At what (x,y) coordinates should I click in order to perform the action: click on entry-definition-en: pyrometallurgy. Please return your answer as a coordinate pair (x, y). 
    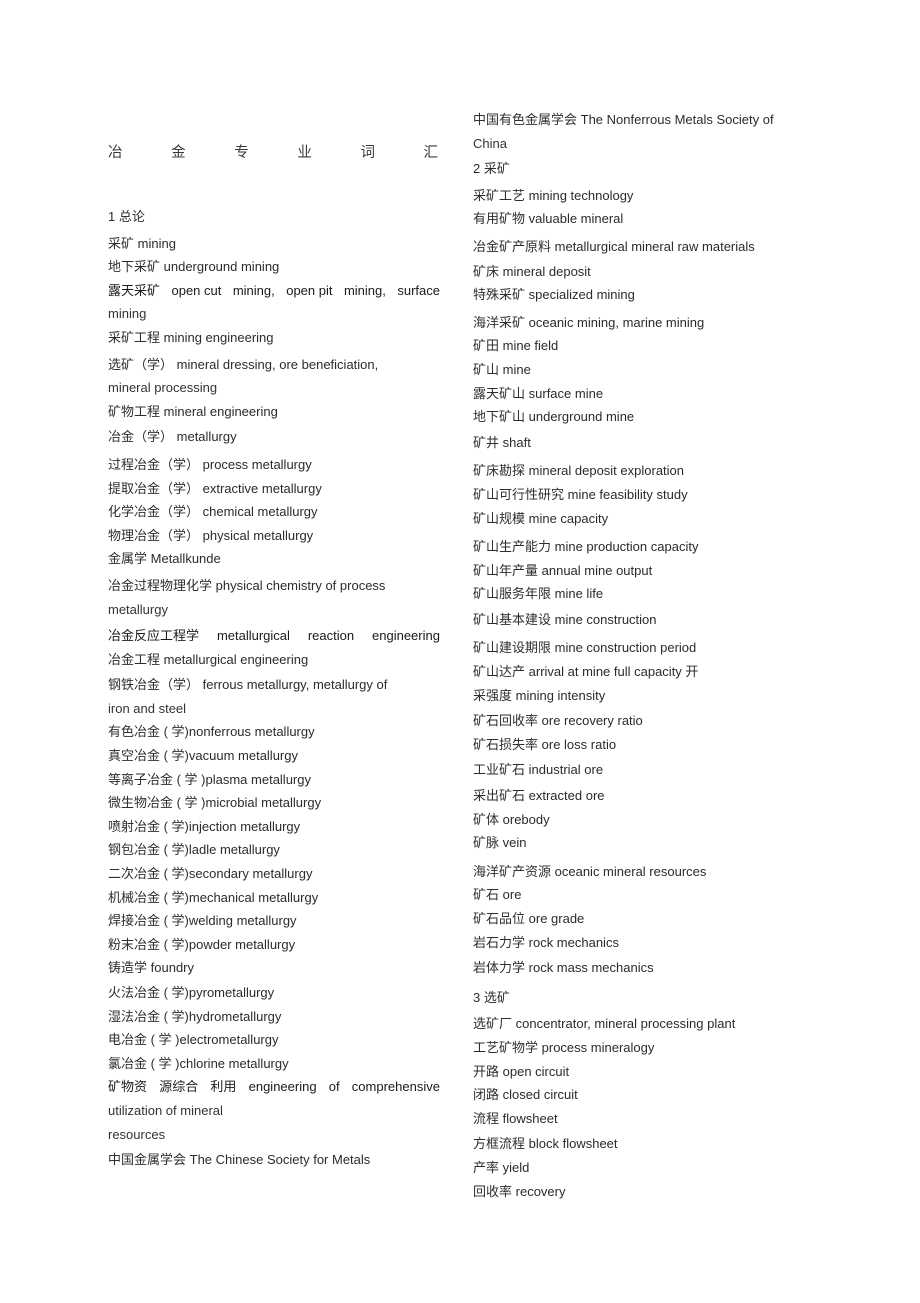
    Looking at the image, I should click on (231, 992).